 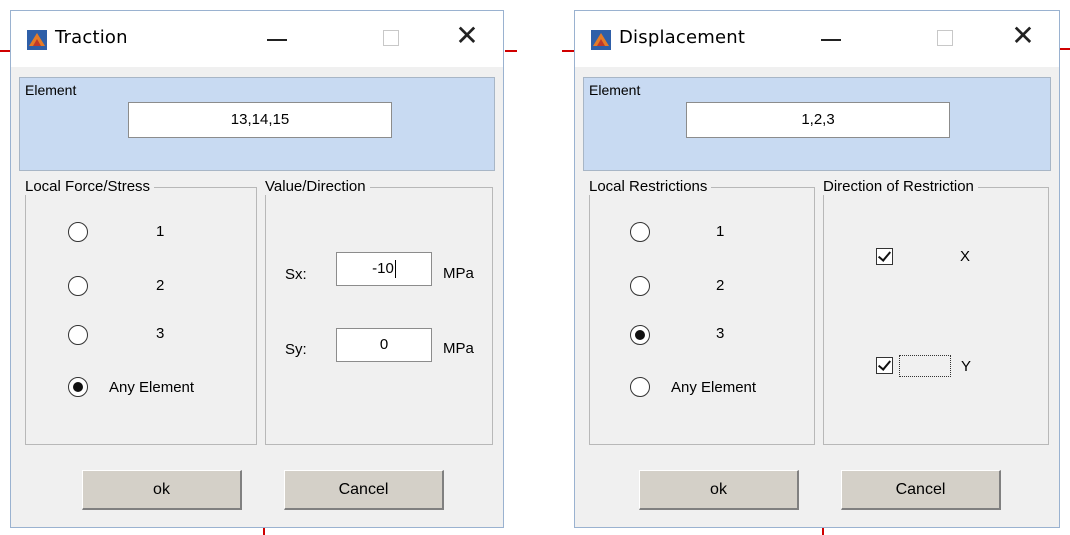 I want to click on checkbox-y-label: Y, so click(x=966, y=366).